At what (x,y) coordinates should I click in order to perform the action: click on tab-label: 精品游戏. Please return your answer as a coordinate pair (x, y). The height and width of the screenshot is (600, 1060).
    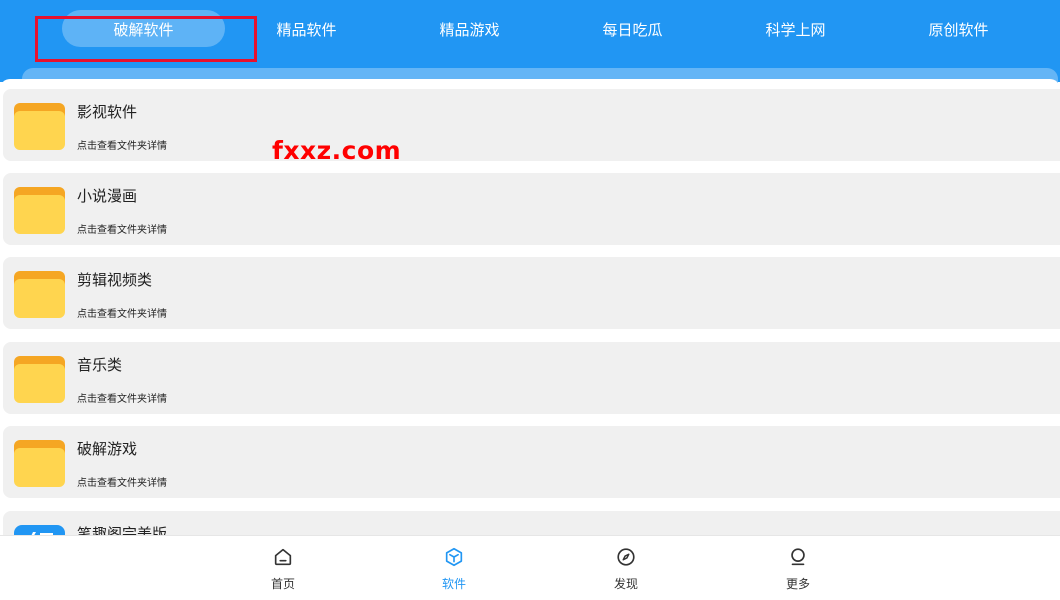
    Looking at the image, I should click on (469, 29).